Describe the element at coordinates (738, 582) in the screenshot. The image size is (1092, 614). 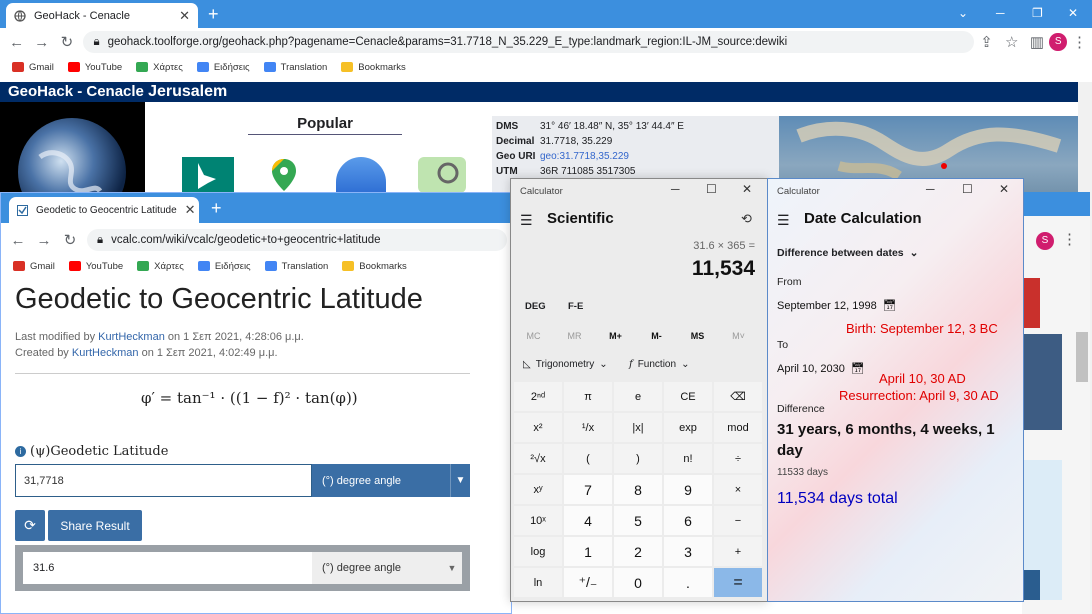
I see `equals-button: =` at that location.